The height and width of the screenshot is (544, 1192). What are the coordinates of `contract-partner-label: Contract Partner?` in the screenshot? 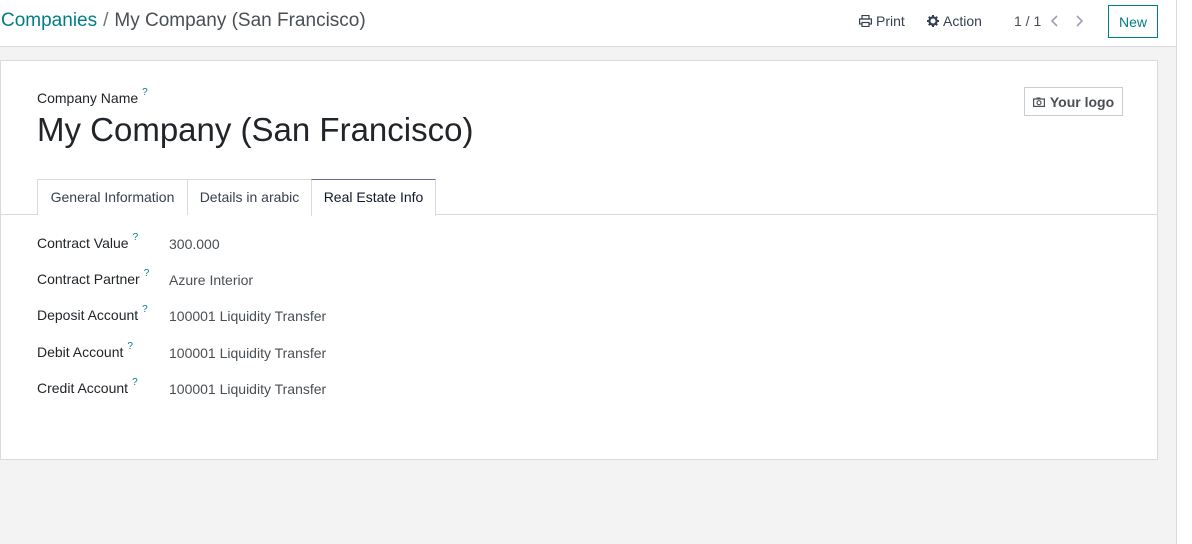 It's located at (93, 277).